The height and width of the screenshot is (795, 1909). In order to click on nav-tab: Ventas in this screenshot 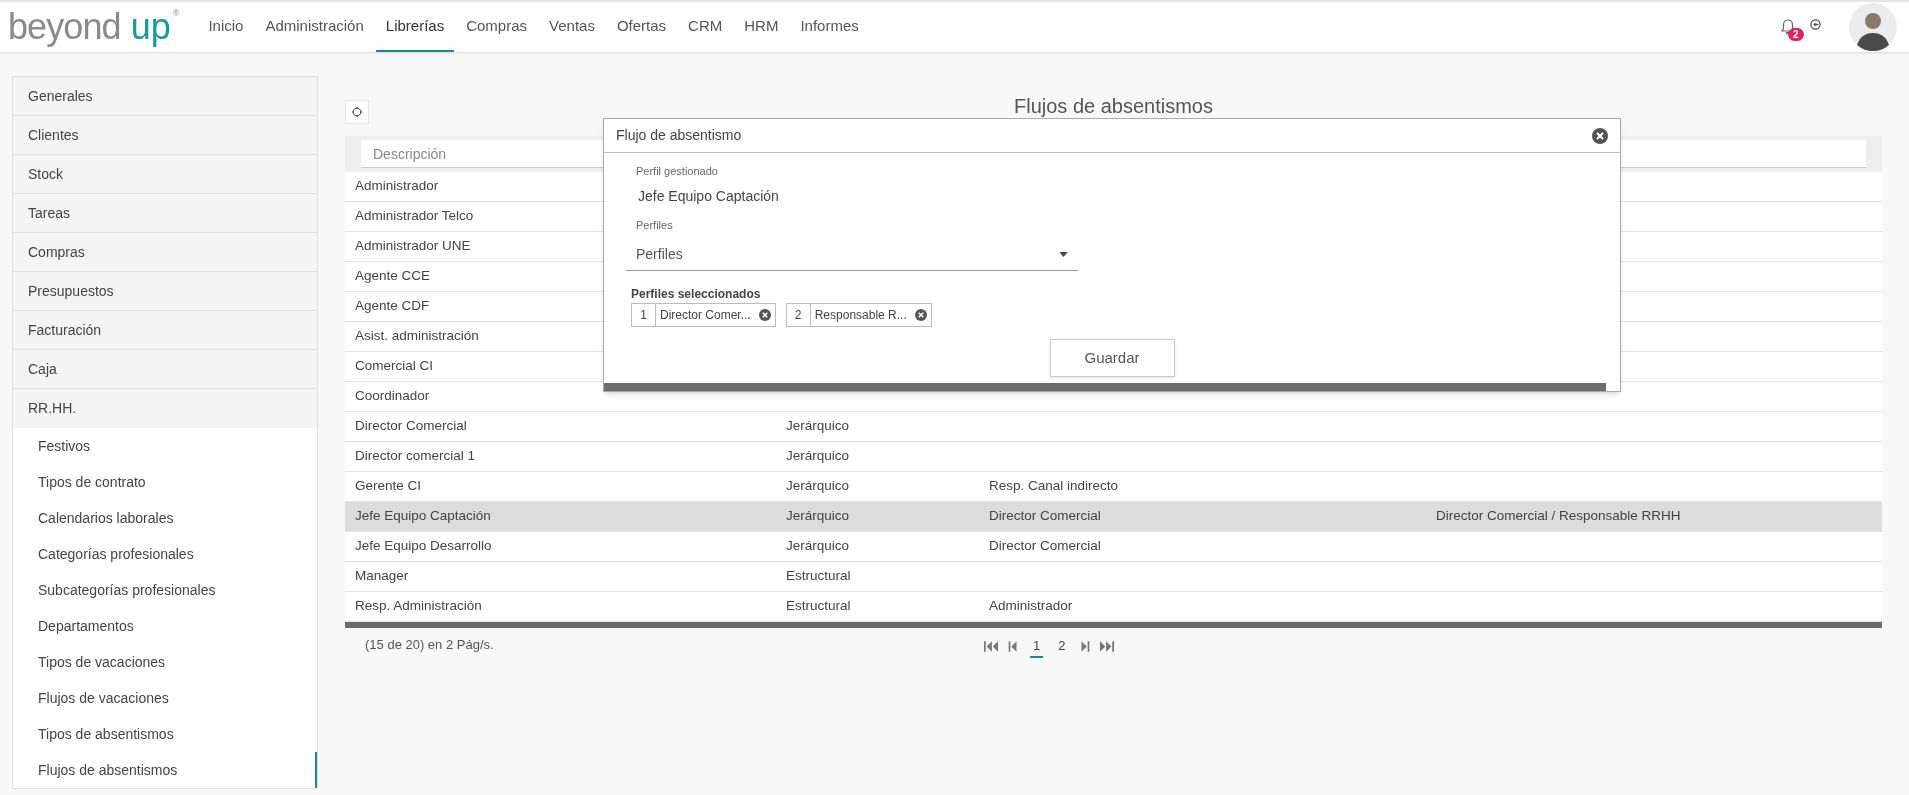, I will do `click(572, 27)`.